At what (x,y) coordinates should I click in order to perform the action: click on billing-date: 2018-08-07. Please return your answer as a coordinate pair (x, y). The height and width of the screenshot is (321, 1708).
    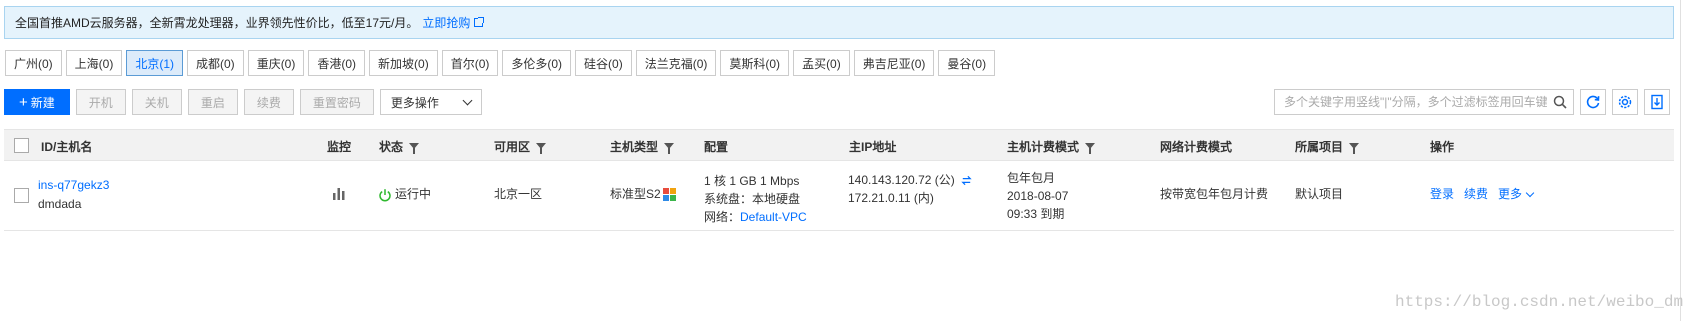
    Looking at the image, I should click on (1038, 196).